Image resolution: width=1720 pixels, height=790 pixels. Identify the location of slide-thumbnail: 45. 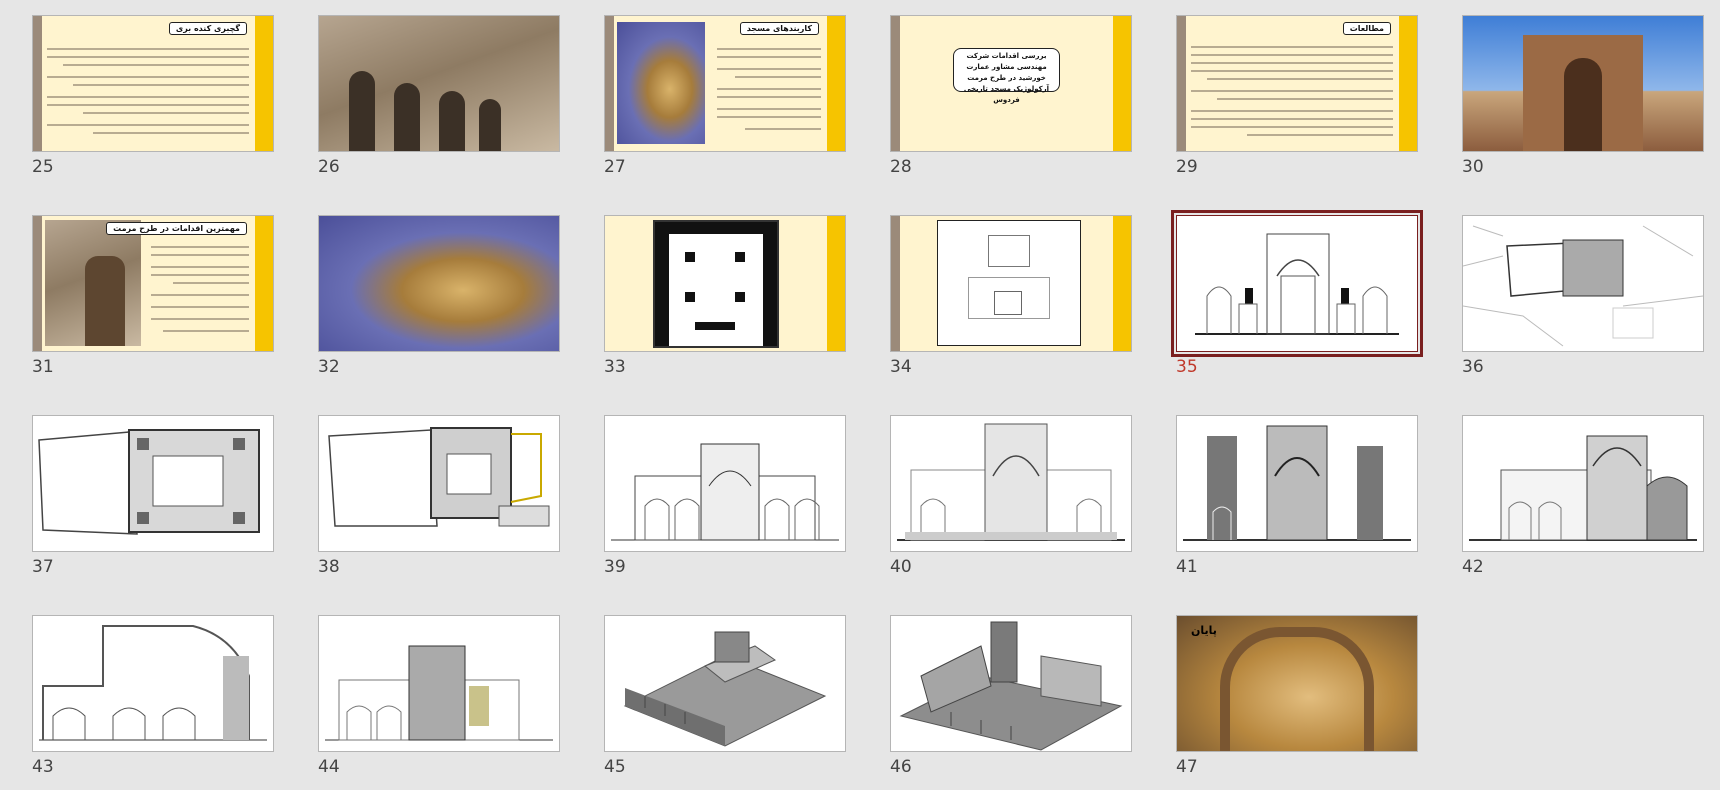
(725, 696).